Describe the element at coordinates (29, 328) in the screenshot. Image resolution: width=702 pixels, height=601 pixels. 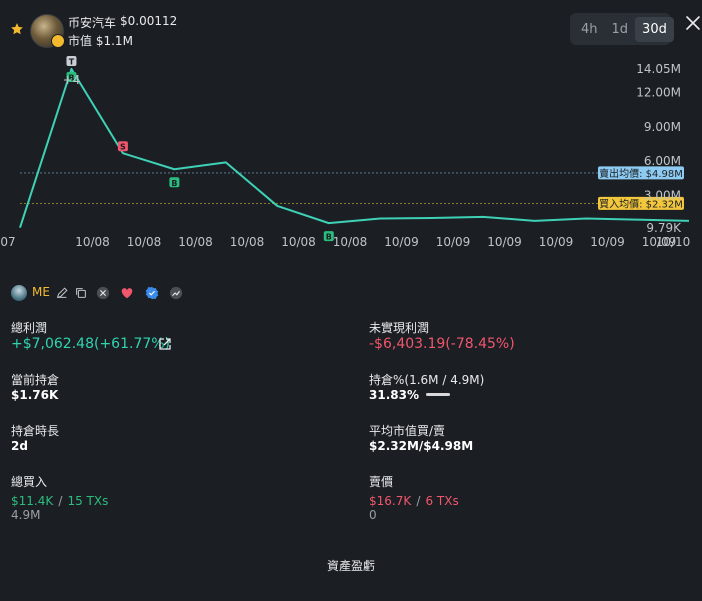
I see `total-pnl-label: 總利潤` at that location.